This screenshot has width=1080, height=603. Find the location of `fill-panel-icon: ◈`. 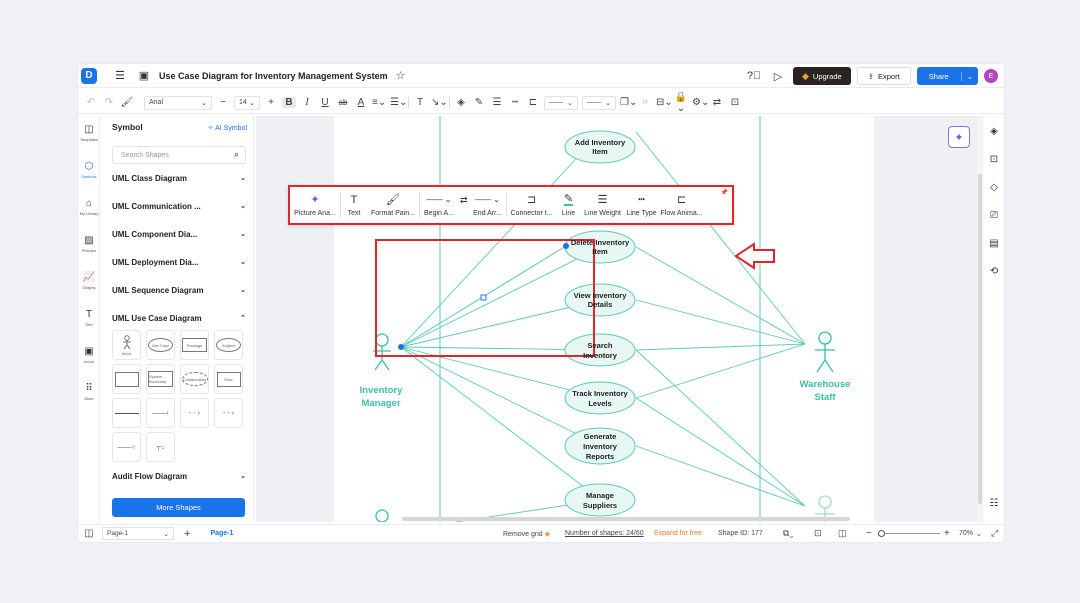

fill-panel-icon: ◈ is located at coordinates (993, 131).